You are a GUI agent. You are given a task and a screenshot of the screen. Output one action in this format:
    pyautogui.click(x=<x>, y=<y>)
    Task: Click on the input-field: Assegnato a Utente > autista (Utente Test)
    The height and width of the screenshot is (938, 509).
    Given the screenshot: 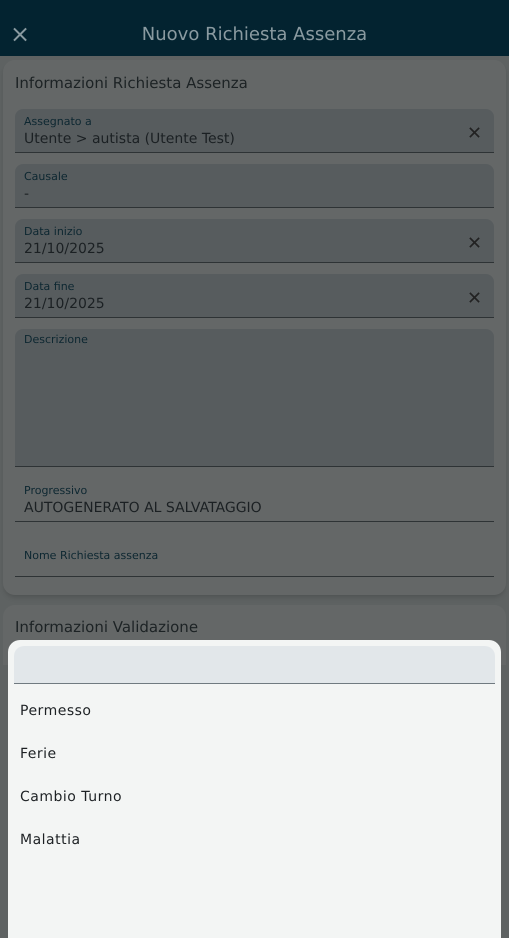 What is the action you would take?
    pyautogui.click(x=254, y=130)
    